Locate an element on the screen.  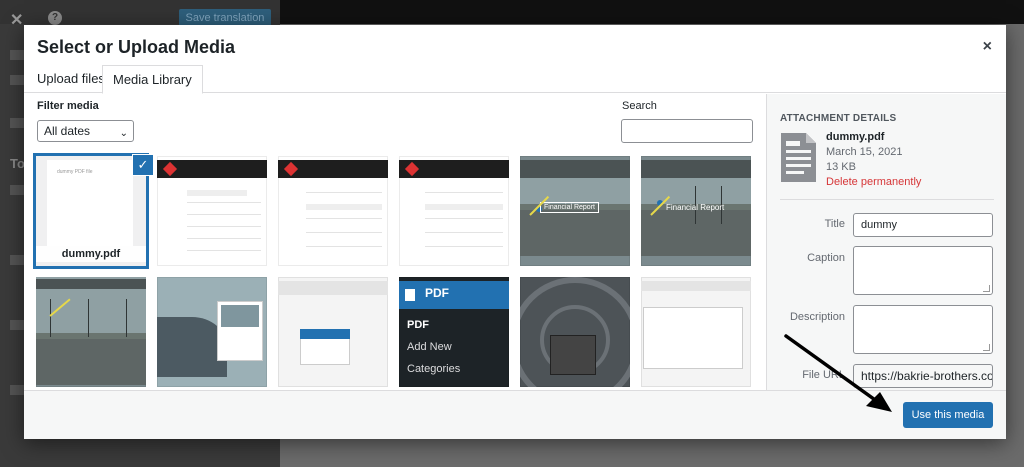
checkmark-icon: ✓ is located at coordinates (143, 165).